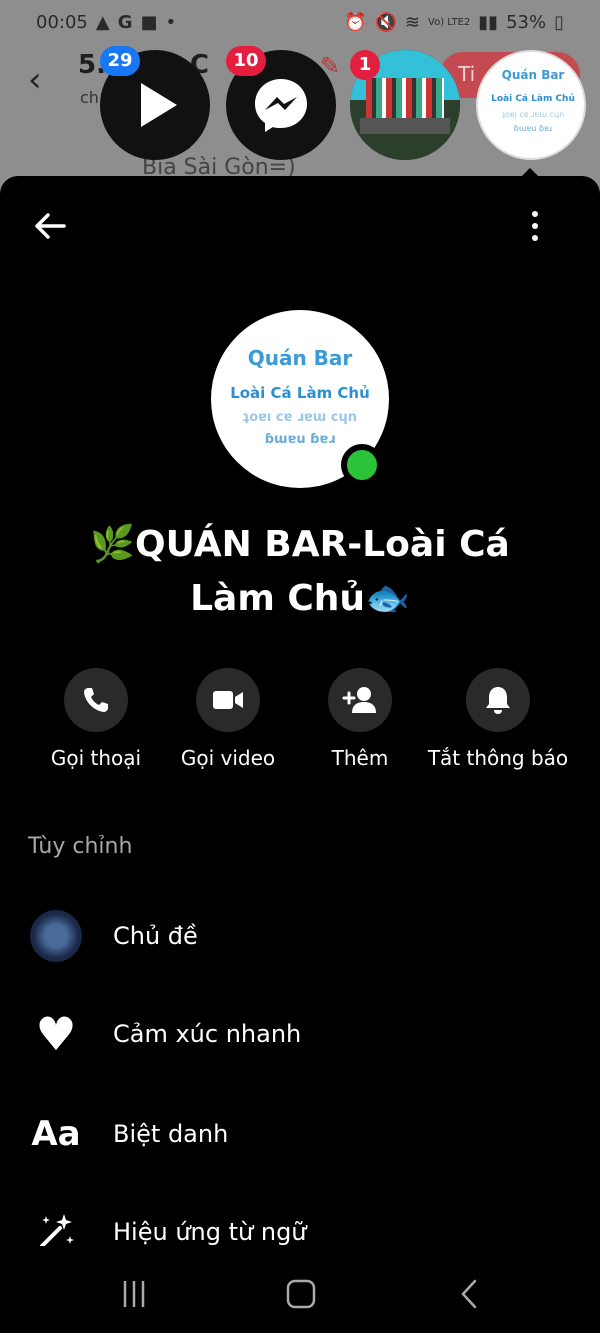 The height and width of the screenshot is (1333, 600). I want to click on google-icon: G, so click(125, 22).